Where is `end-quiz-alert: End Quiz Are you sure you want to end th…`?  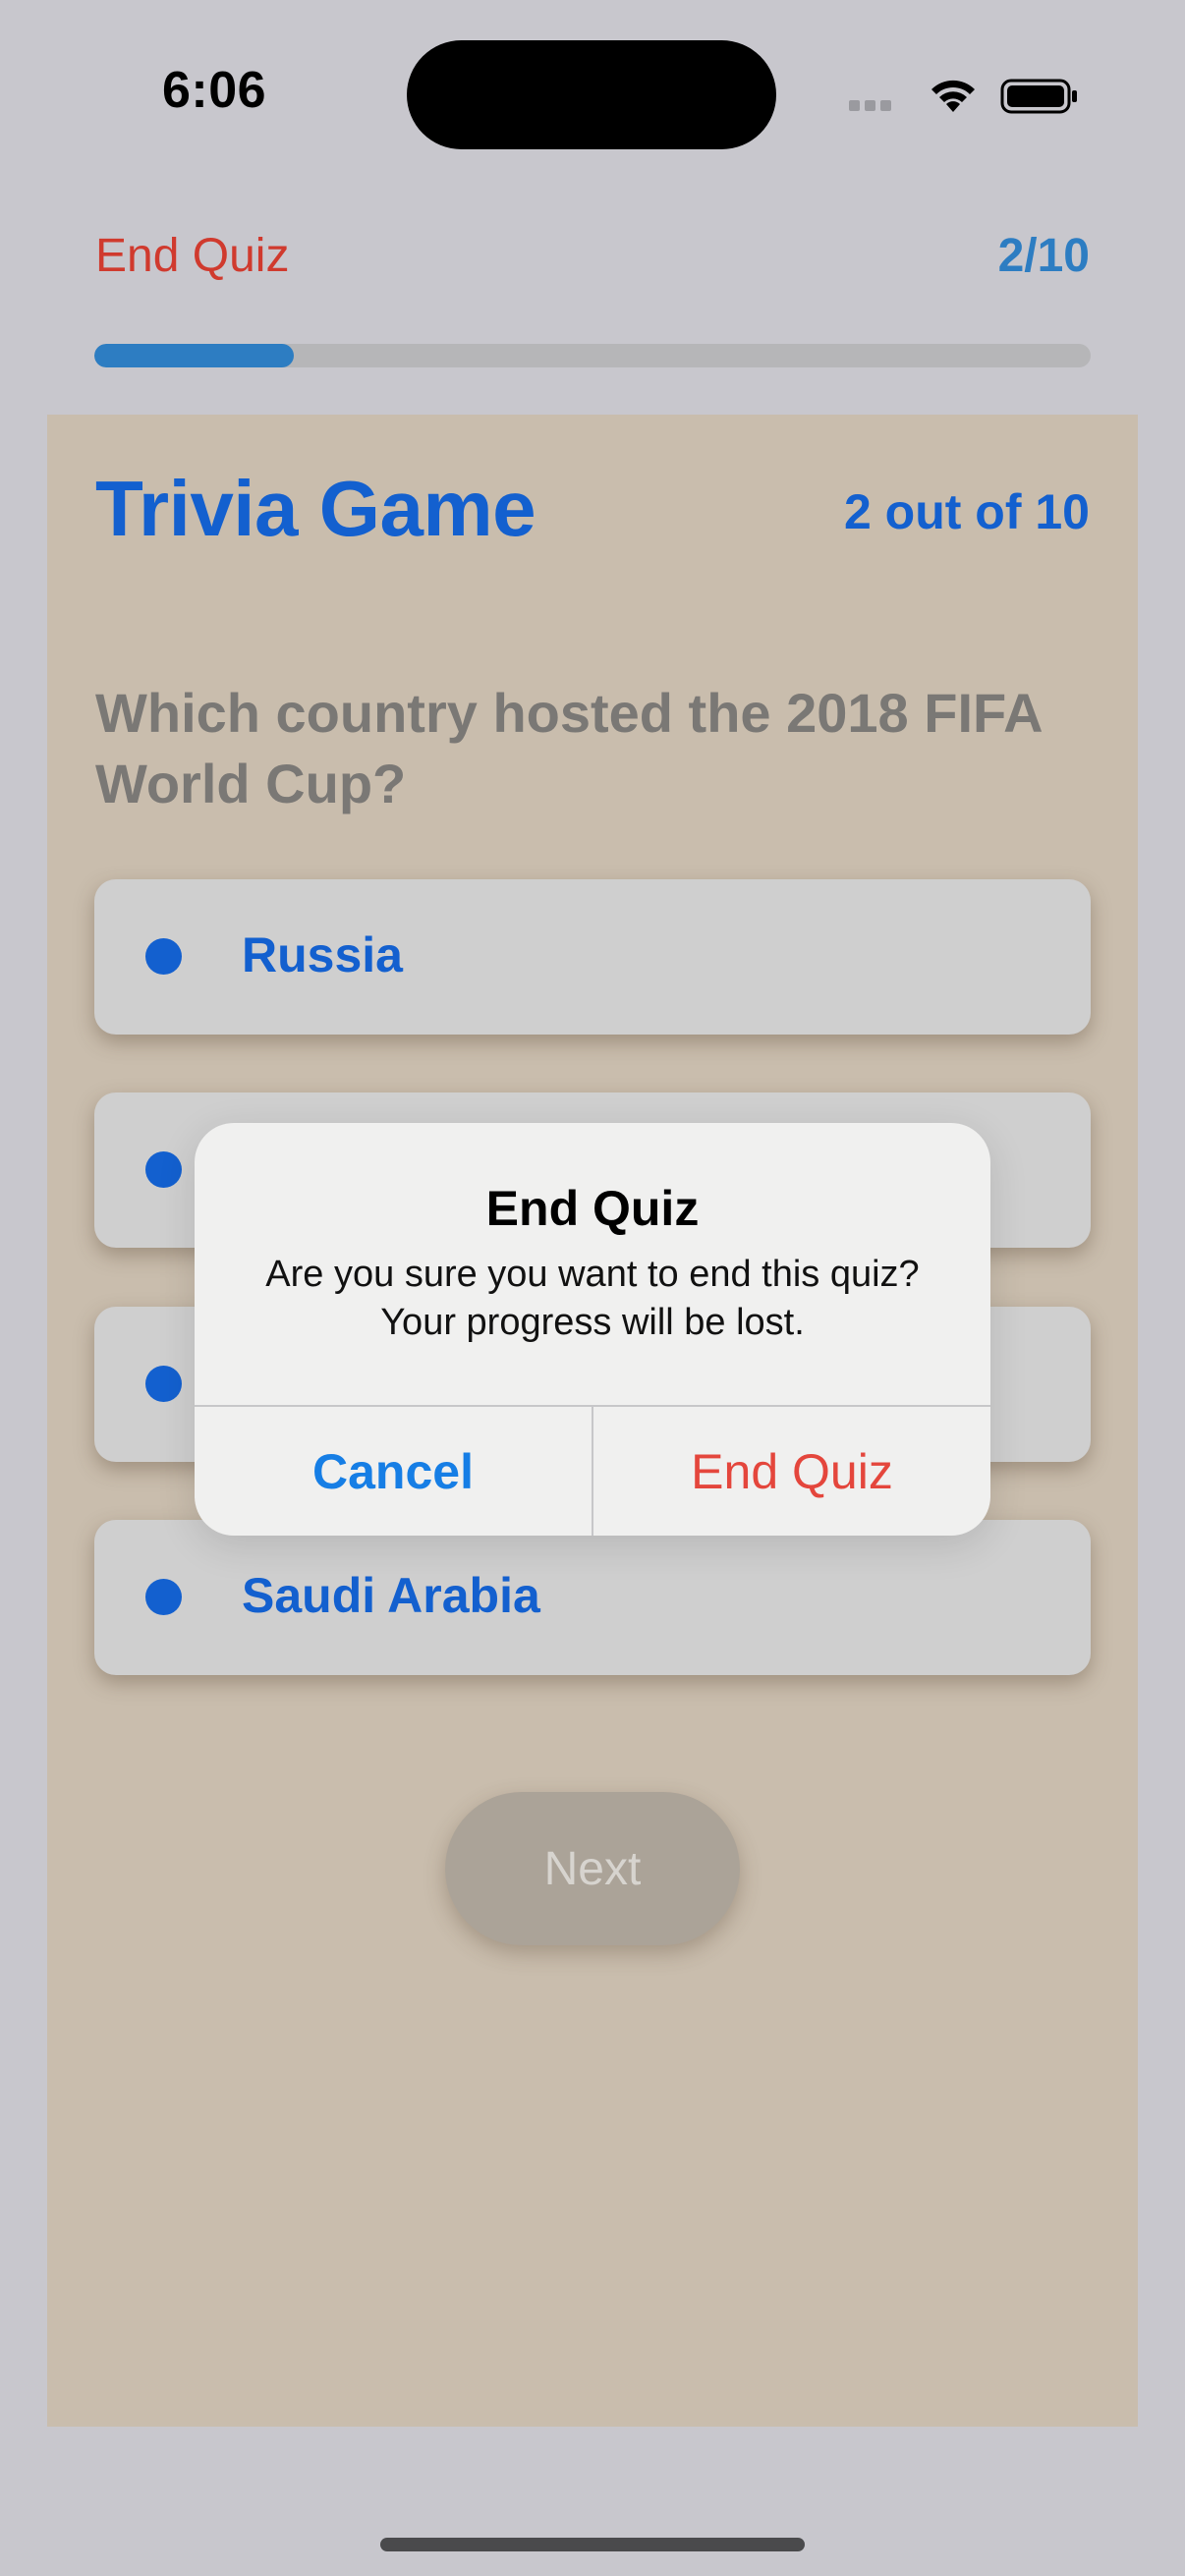 end-quiz-alert: End Quiz Are you sure you want to end th… is located at coordinates (592, 1329).